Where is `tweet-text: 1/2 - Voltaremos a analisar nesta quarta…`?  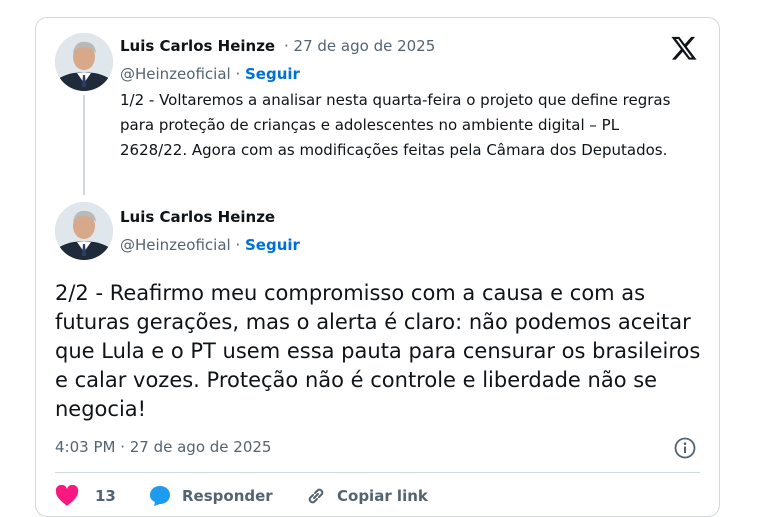 tweet-text: 1/2 - Voltaremos a analisar nesta quarta… is located at coordinates (395, 125).